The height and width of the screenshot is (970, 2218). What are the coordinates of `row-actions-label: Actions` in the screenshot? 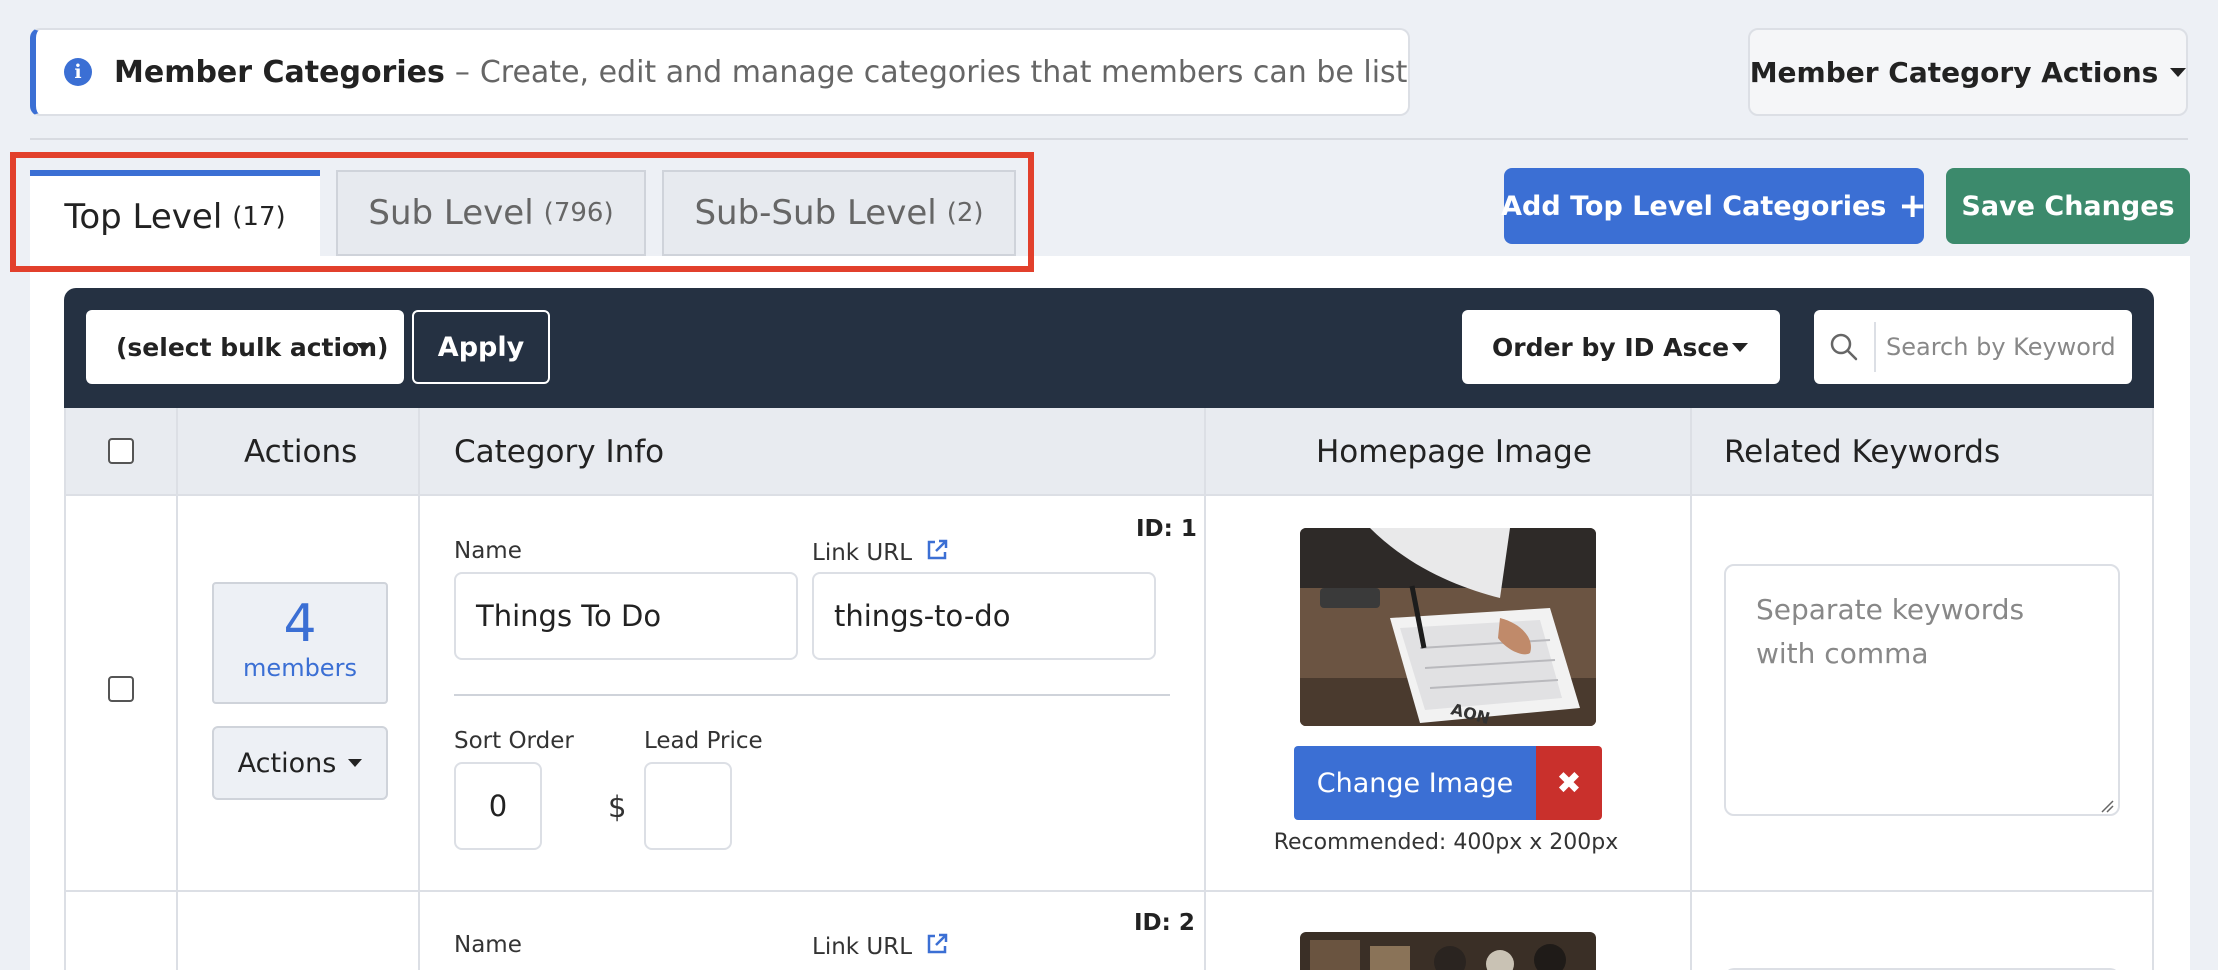 It's located at (287, 763).